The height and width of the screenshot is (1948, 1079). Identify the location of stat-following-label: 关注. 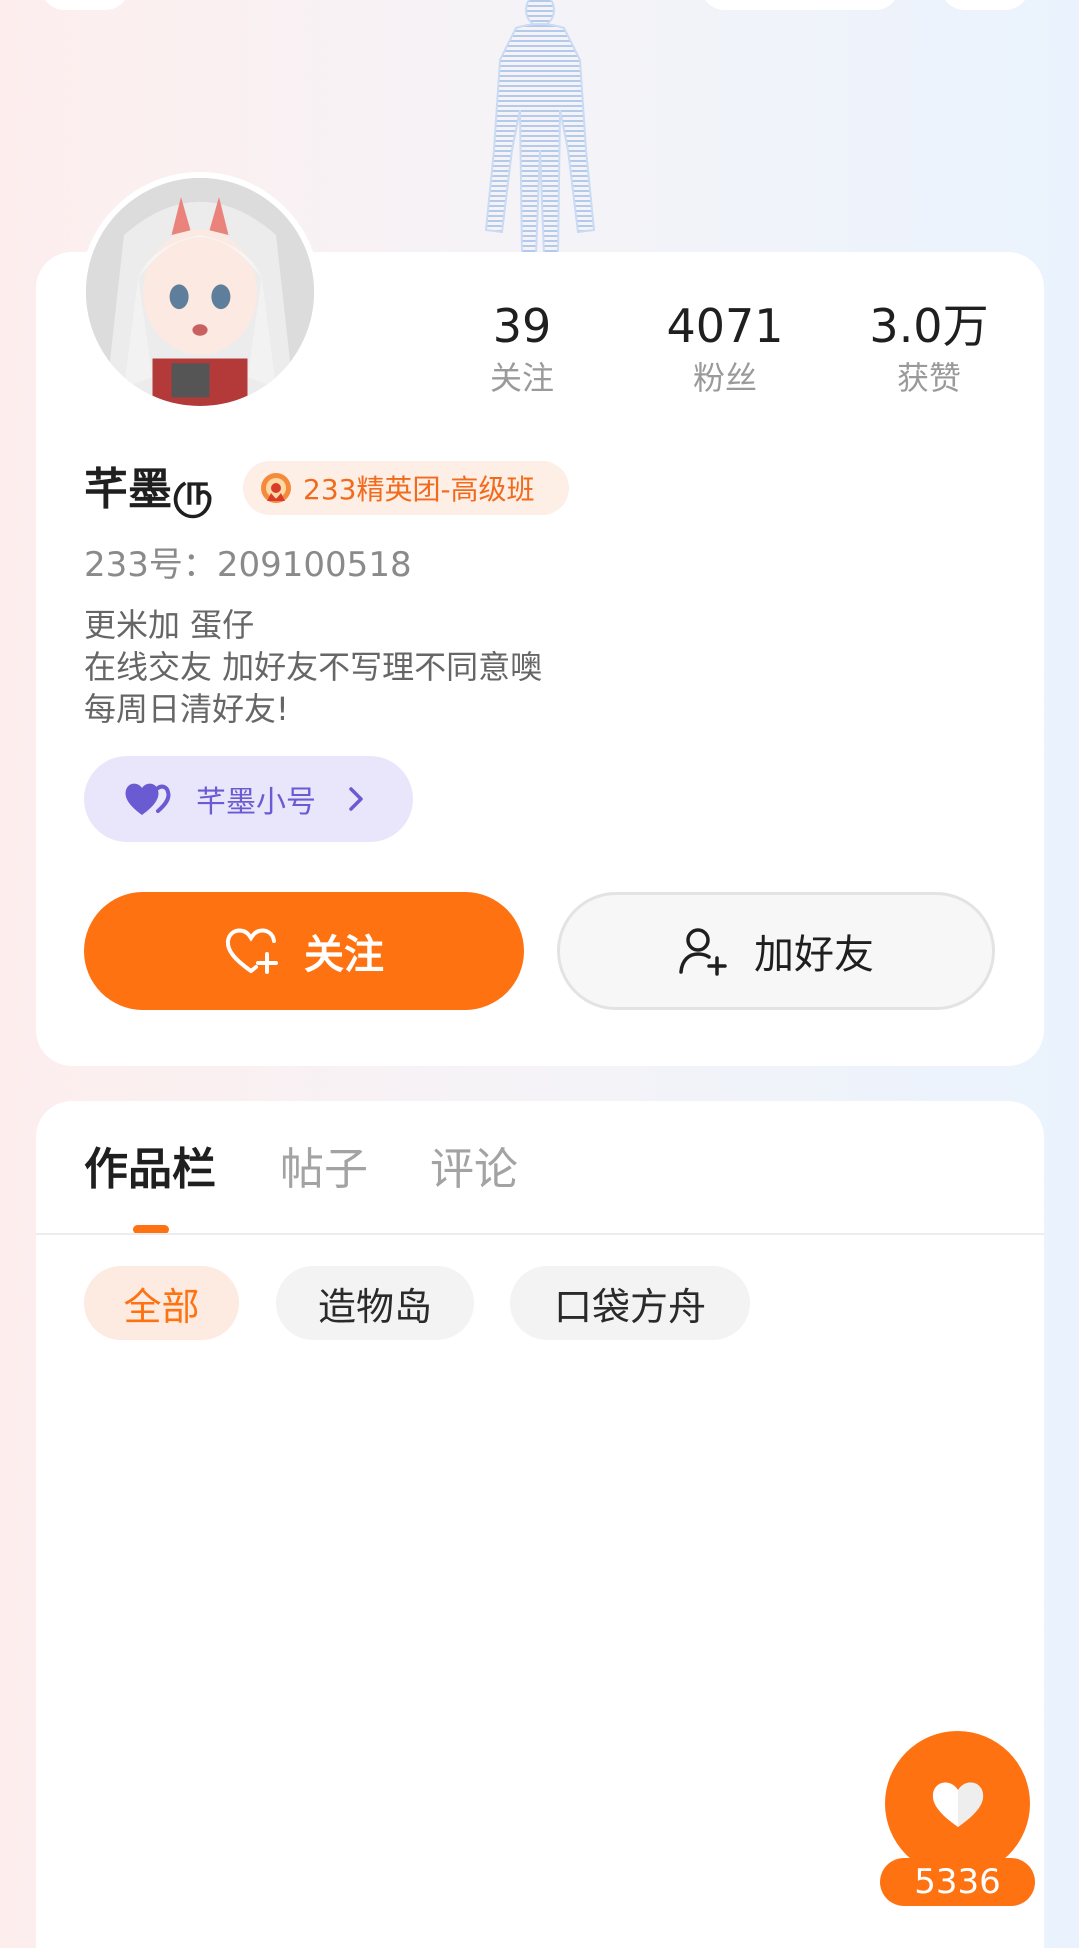
(521, 378).